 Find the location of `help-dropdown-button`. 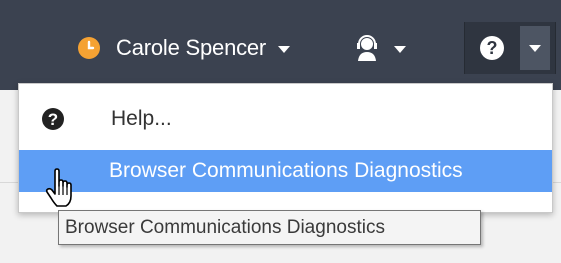

help-dropdown-button is located at coordinates (535, 48).